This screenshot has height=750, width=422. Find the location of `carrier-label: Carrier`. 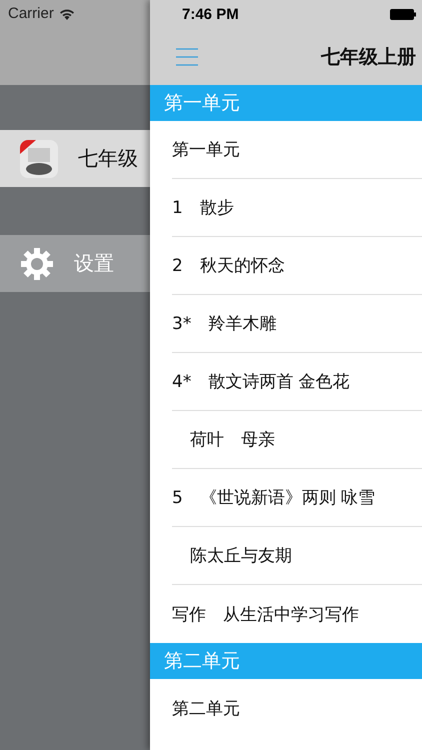

carrier-label: Carrier is located at coordinates (31, 13).